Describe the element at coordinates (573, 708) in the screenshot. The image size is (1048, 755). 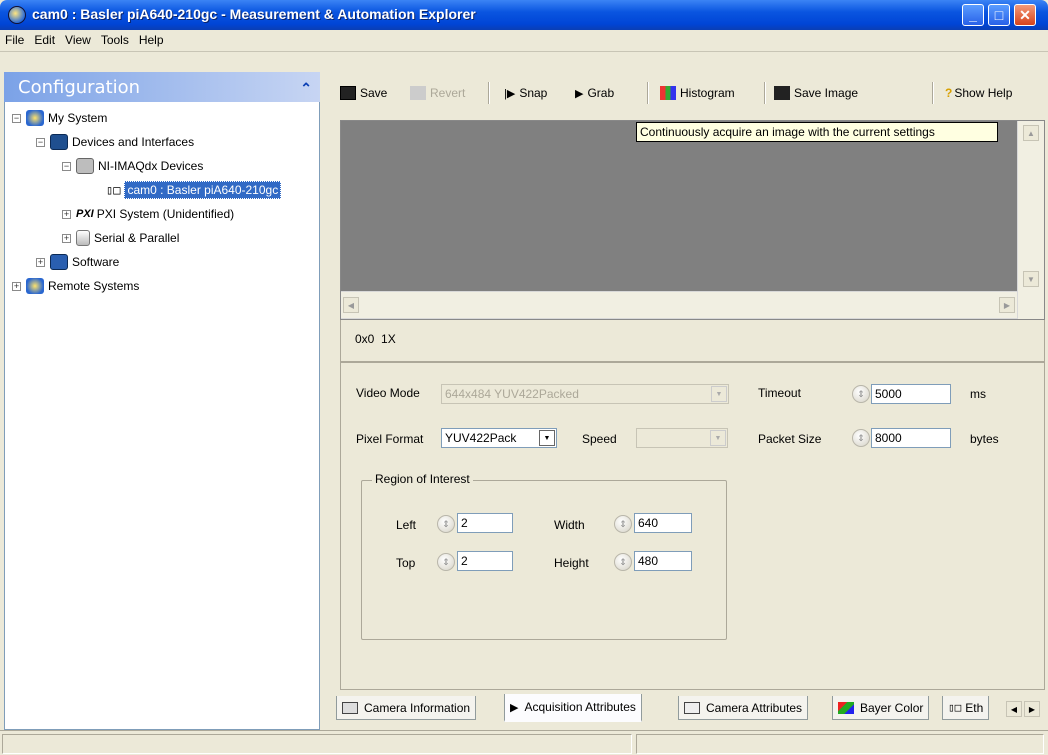
I see `tab-acquisition-attributes: ▶ Acquisition Attributes` at that location.